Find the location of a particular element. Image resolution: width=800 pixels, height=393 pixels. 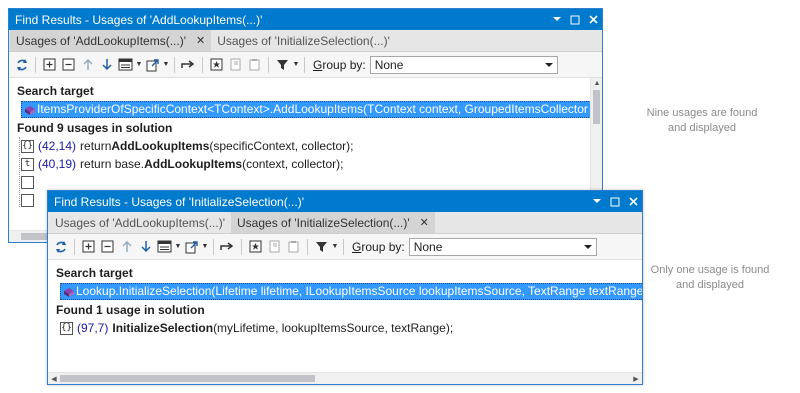

tab-usages-initializeselection: Usages of 'InitializeSelection(...)' is located at coordinates (303, 40).